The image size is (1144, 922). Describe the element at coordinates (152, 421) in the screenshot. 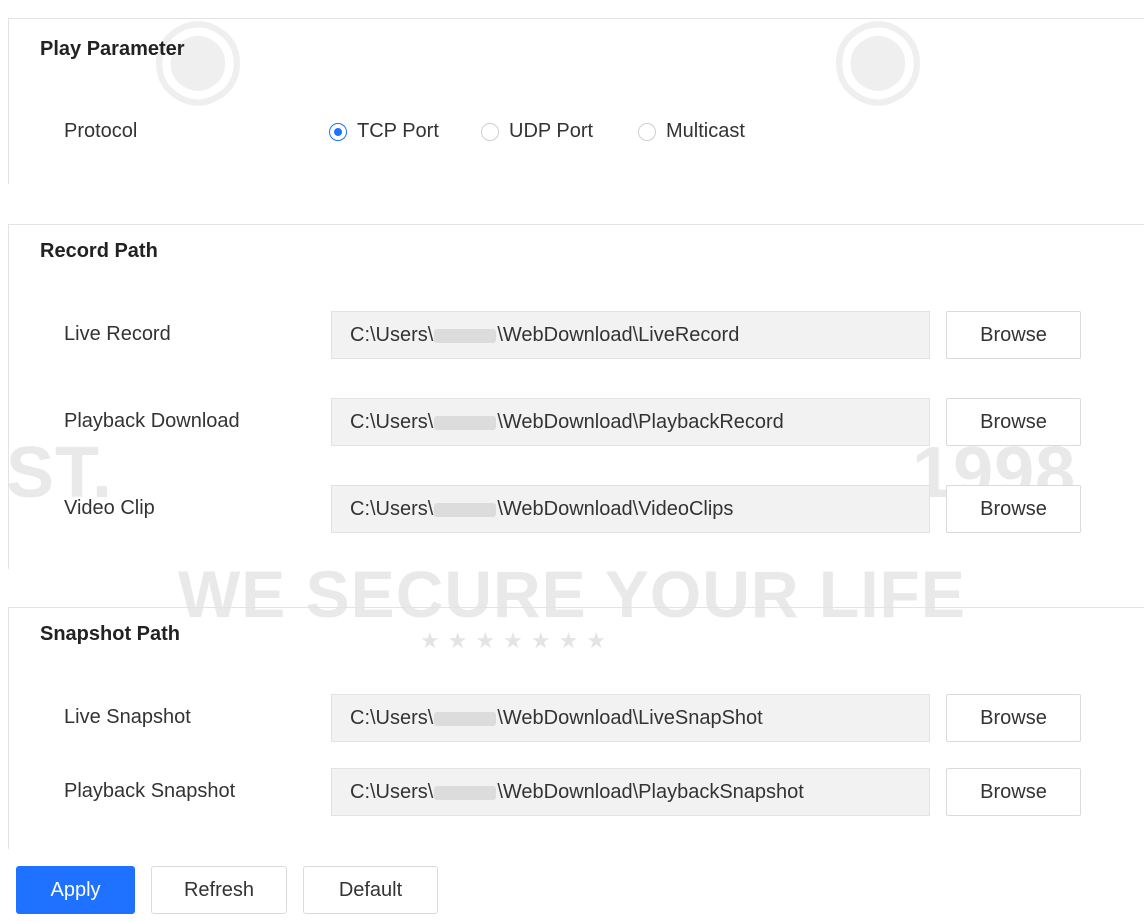

I see `playback-download-label: Playback Download` at that location.